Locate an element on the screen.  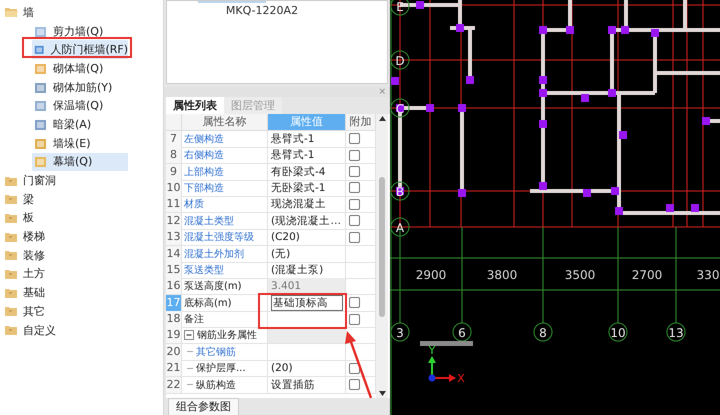
property-value: (C20) is located at coordinates (285, 237).